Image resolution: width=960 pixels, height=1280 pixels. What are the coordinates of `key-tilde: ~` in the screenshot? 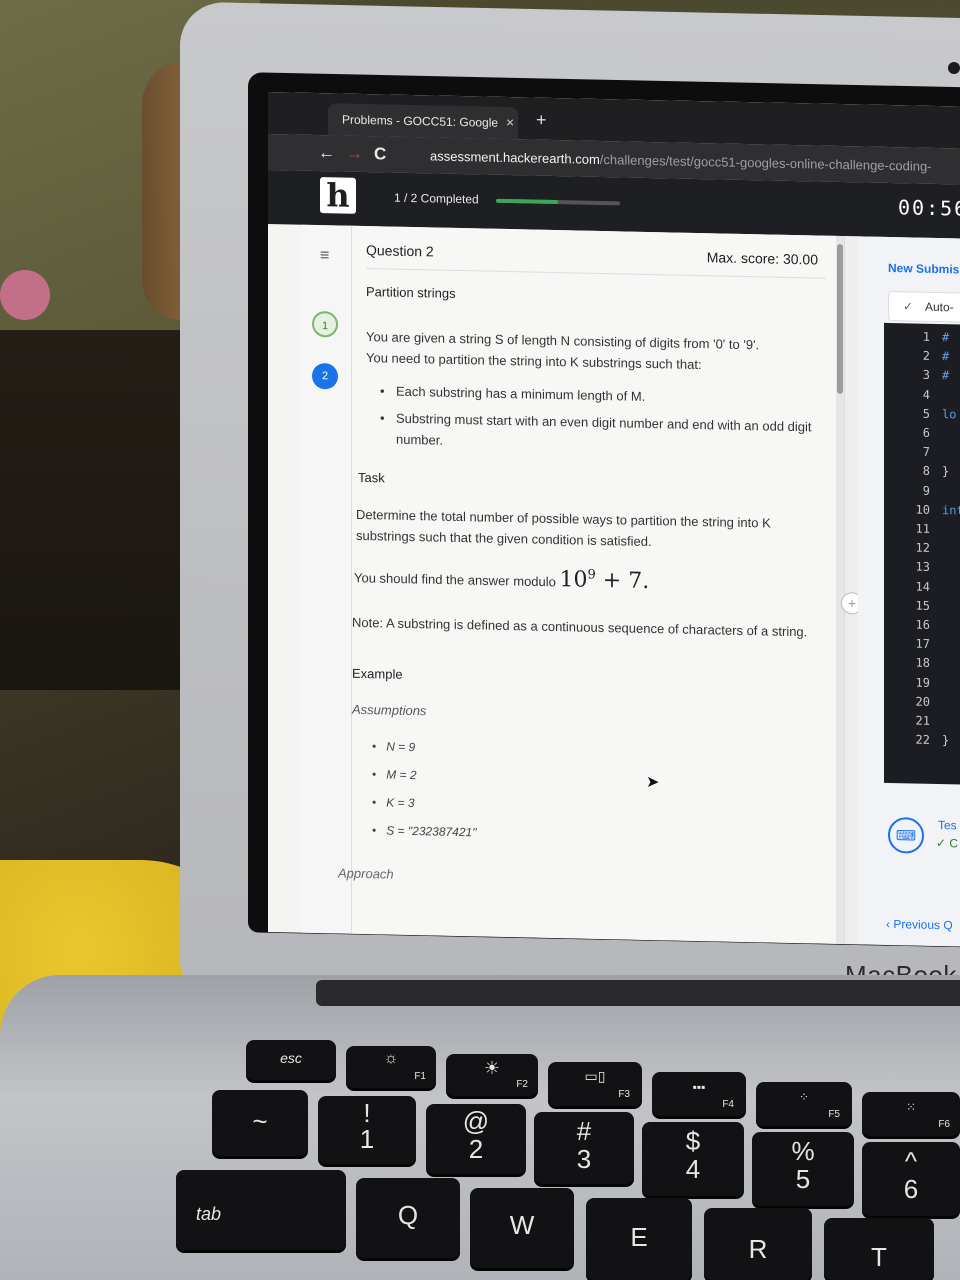 It's located at (260, 1123).